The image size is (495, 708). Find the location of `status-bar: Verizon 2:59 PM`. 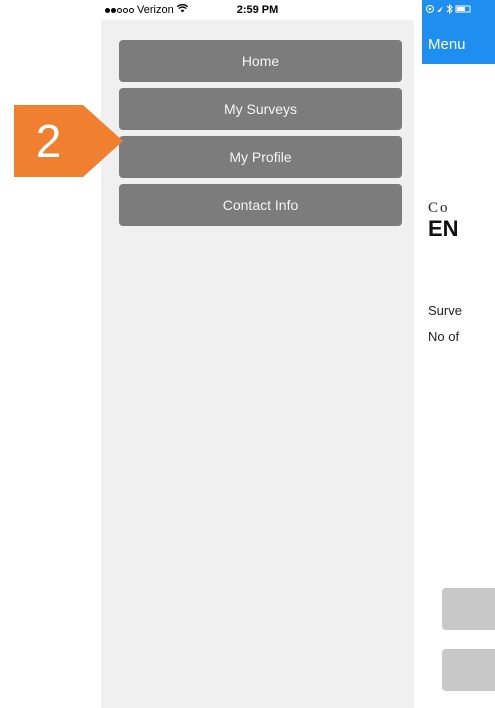

status-bar: Verizon 2:59 PM is located at coordinates (257, 10).